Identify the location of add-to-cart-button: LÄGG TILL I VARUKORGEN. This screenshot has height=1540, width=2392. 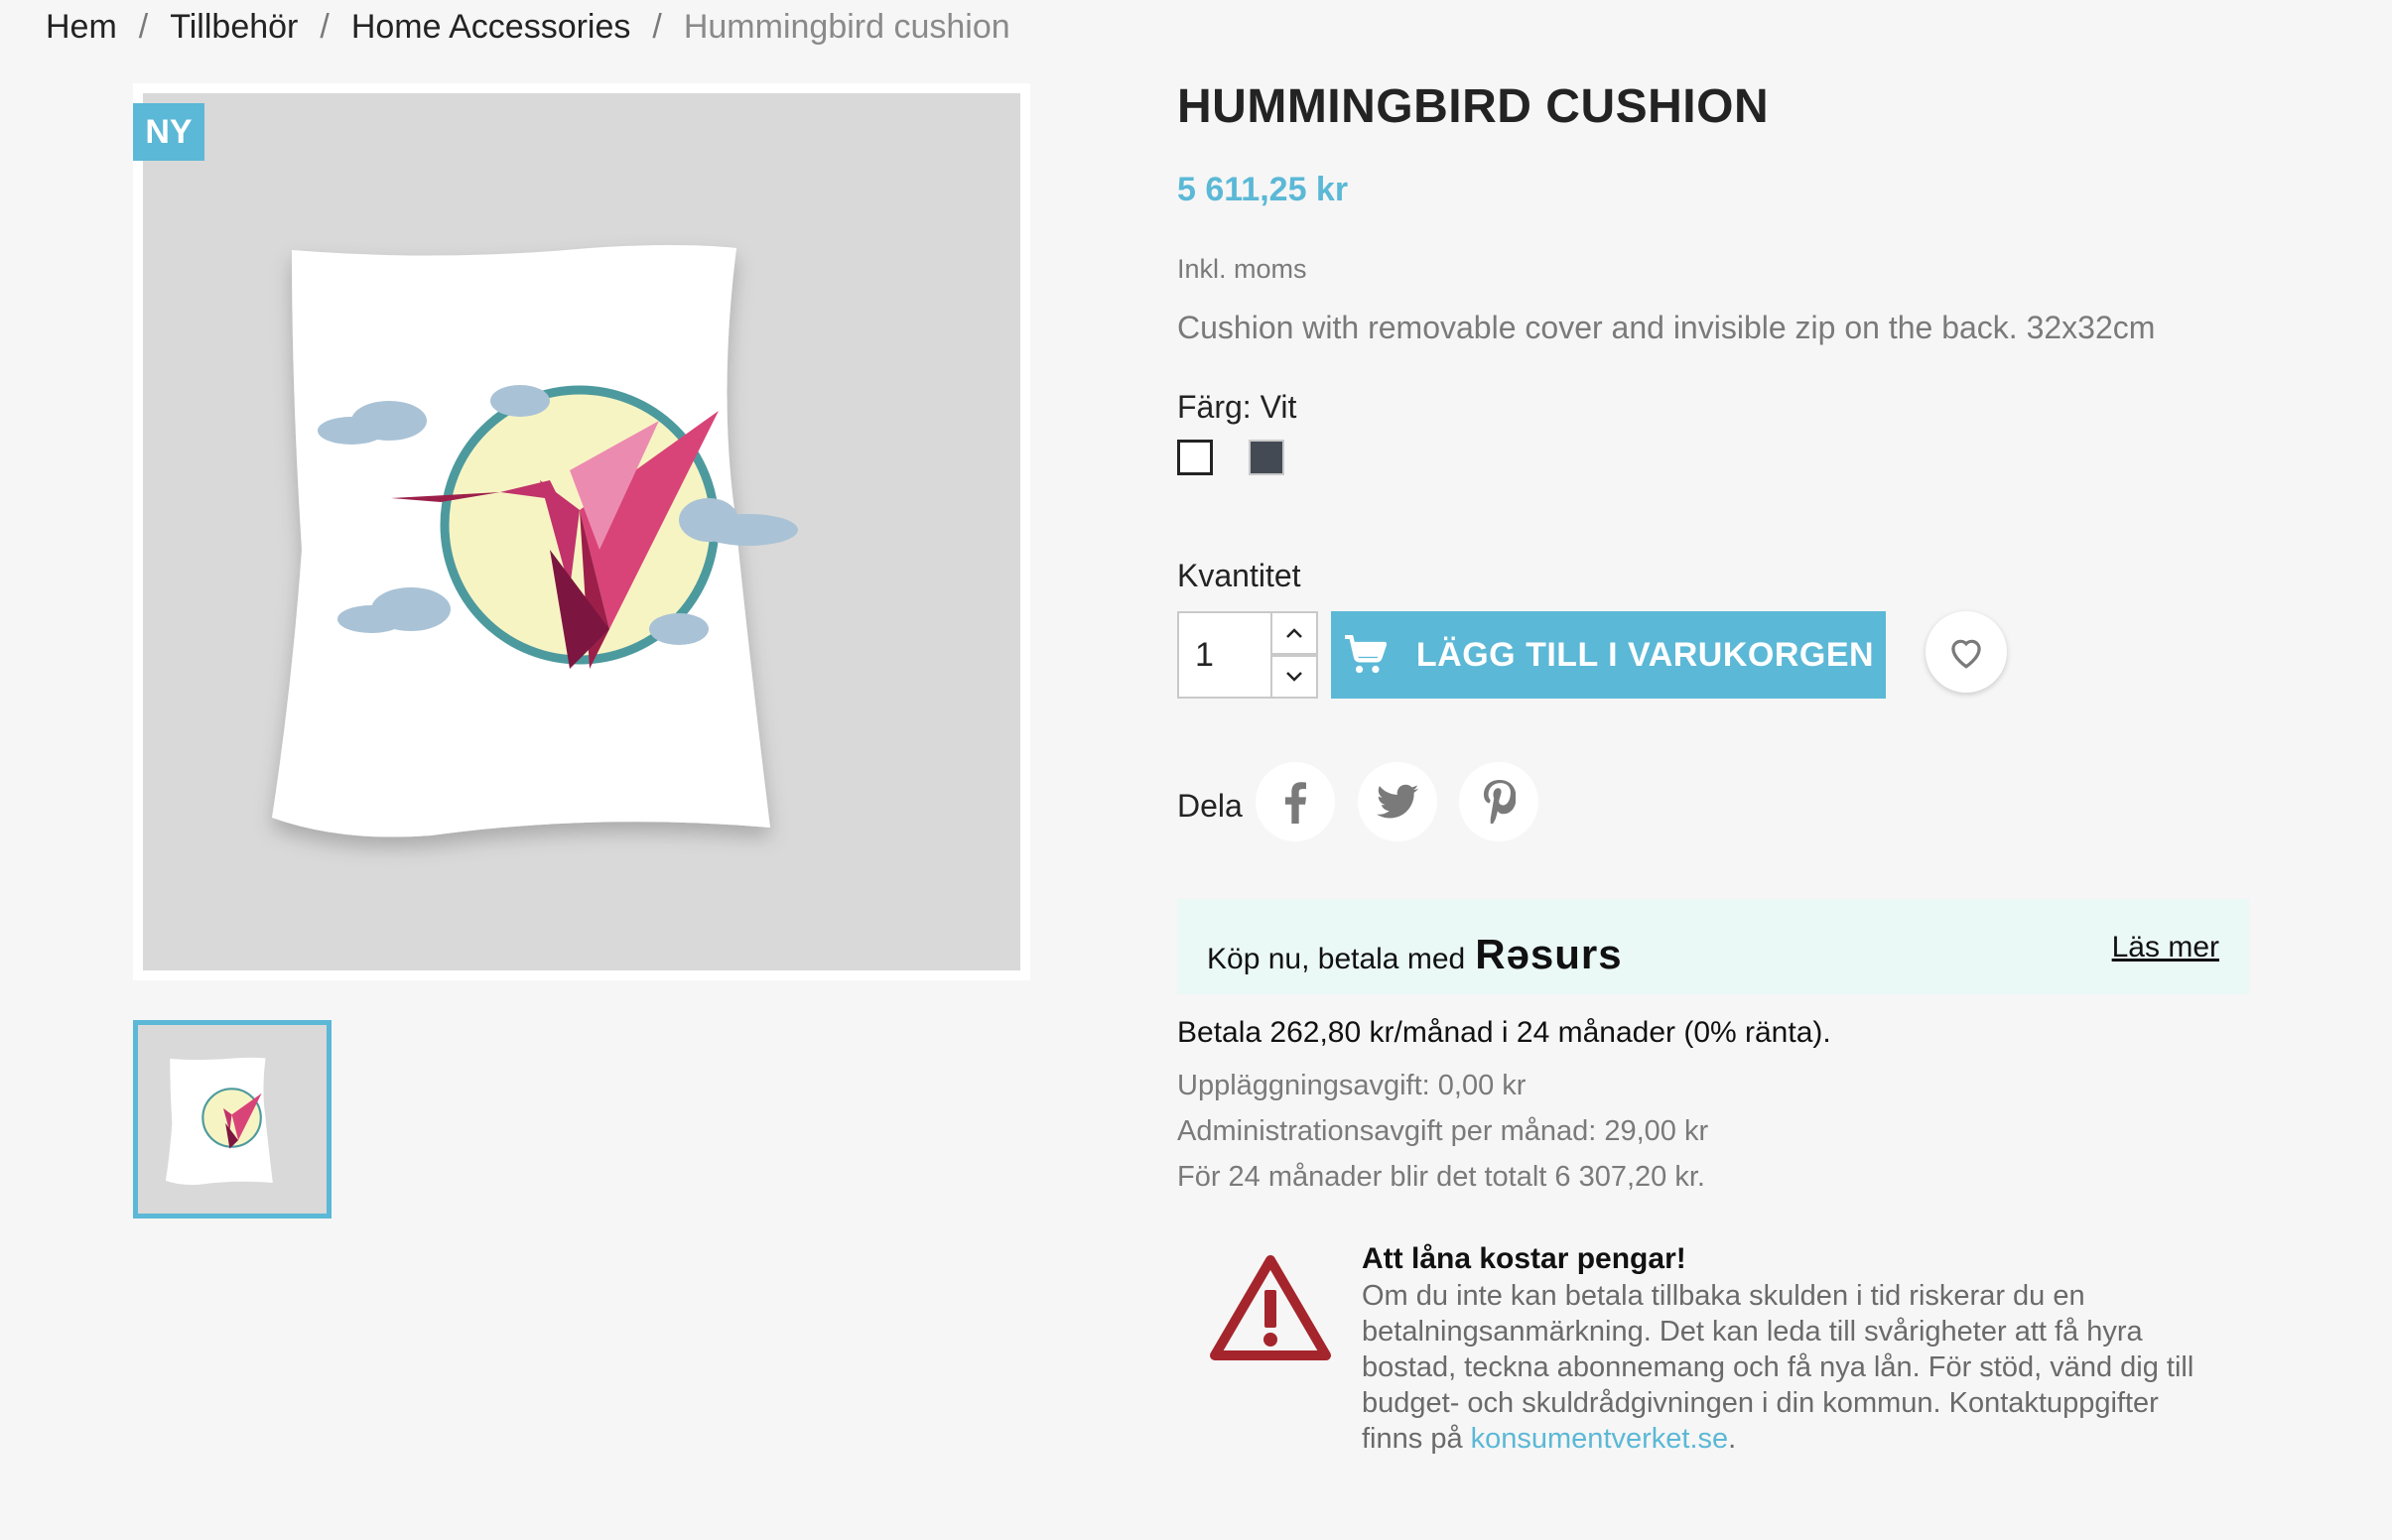
(1608, 655).